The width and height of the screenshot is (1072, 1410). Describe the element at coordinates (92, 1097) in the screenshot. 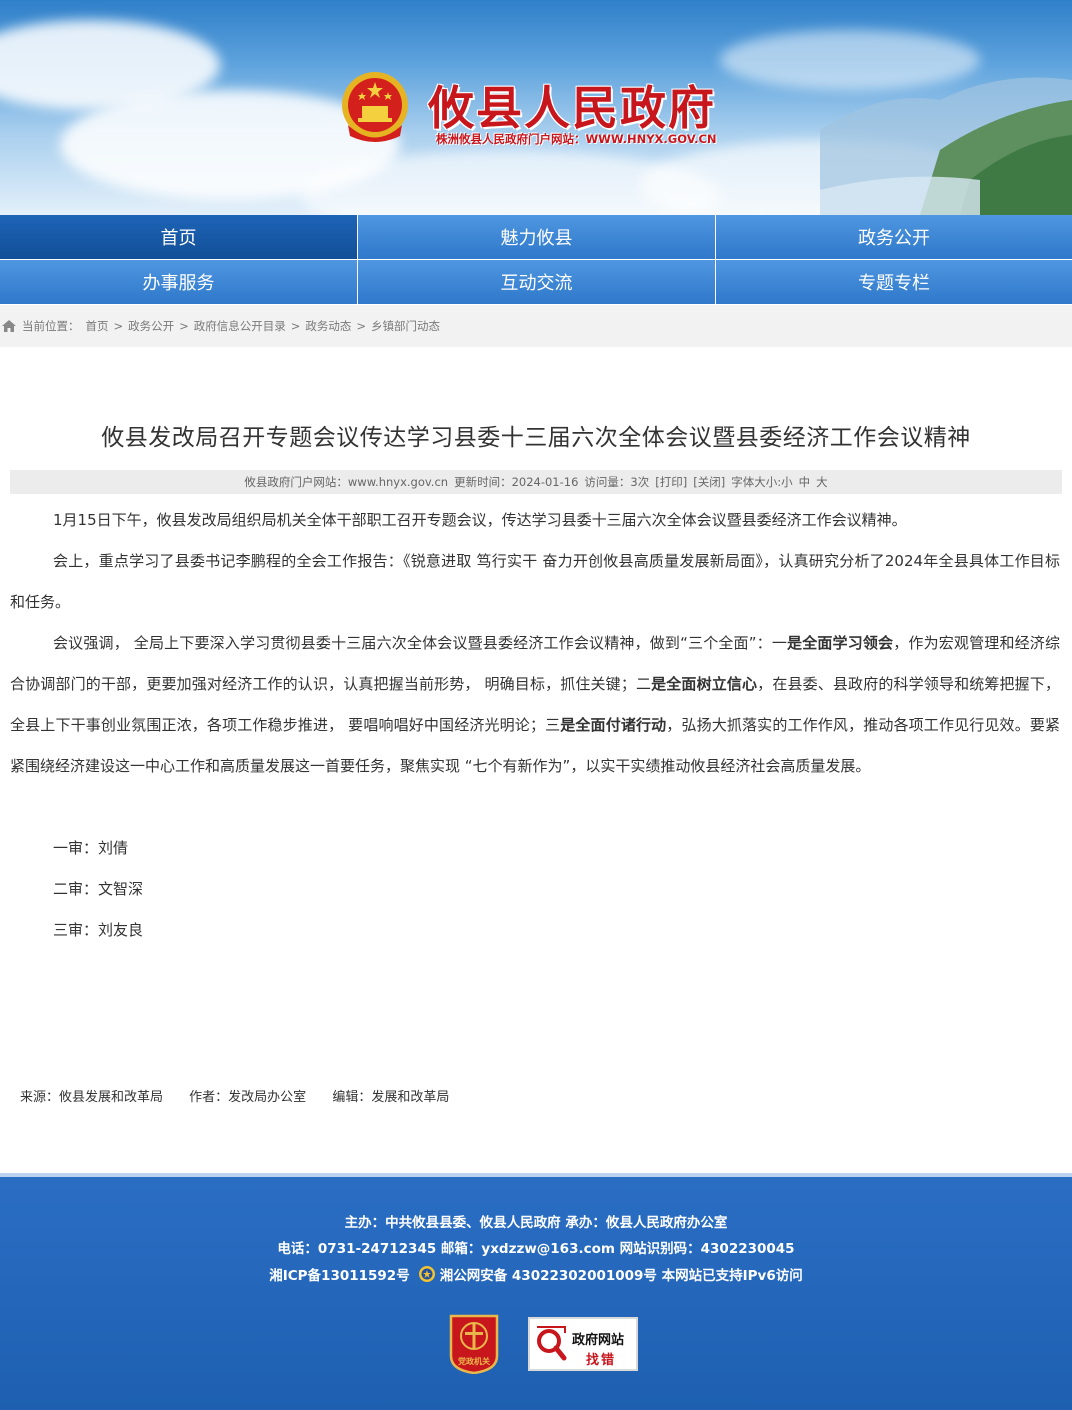

I see `article-source: 来源：攸县发展和改革局` at that location.